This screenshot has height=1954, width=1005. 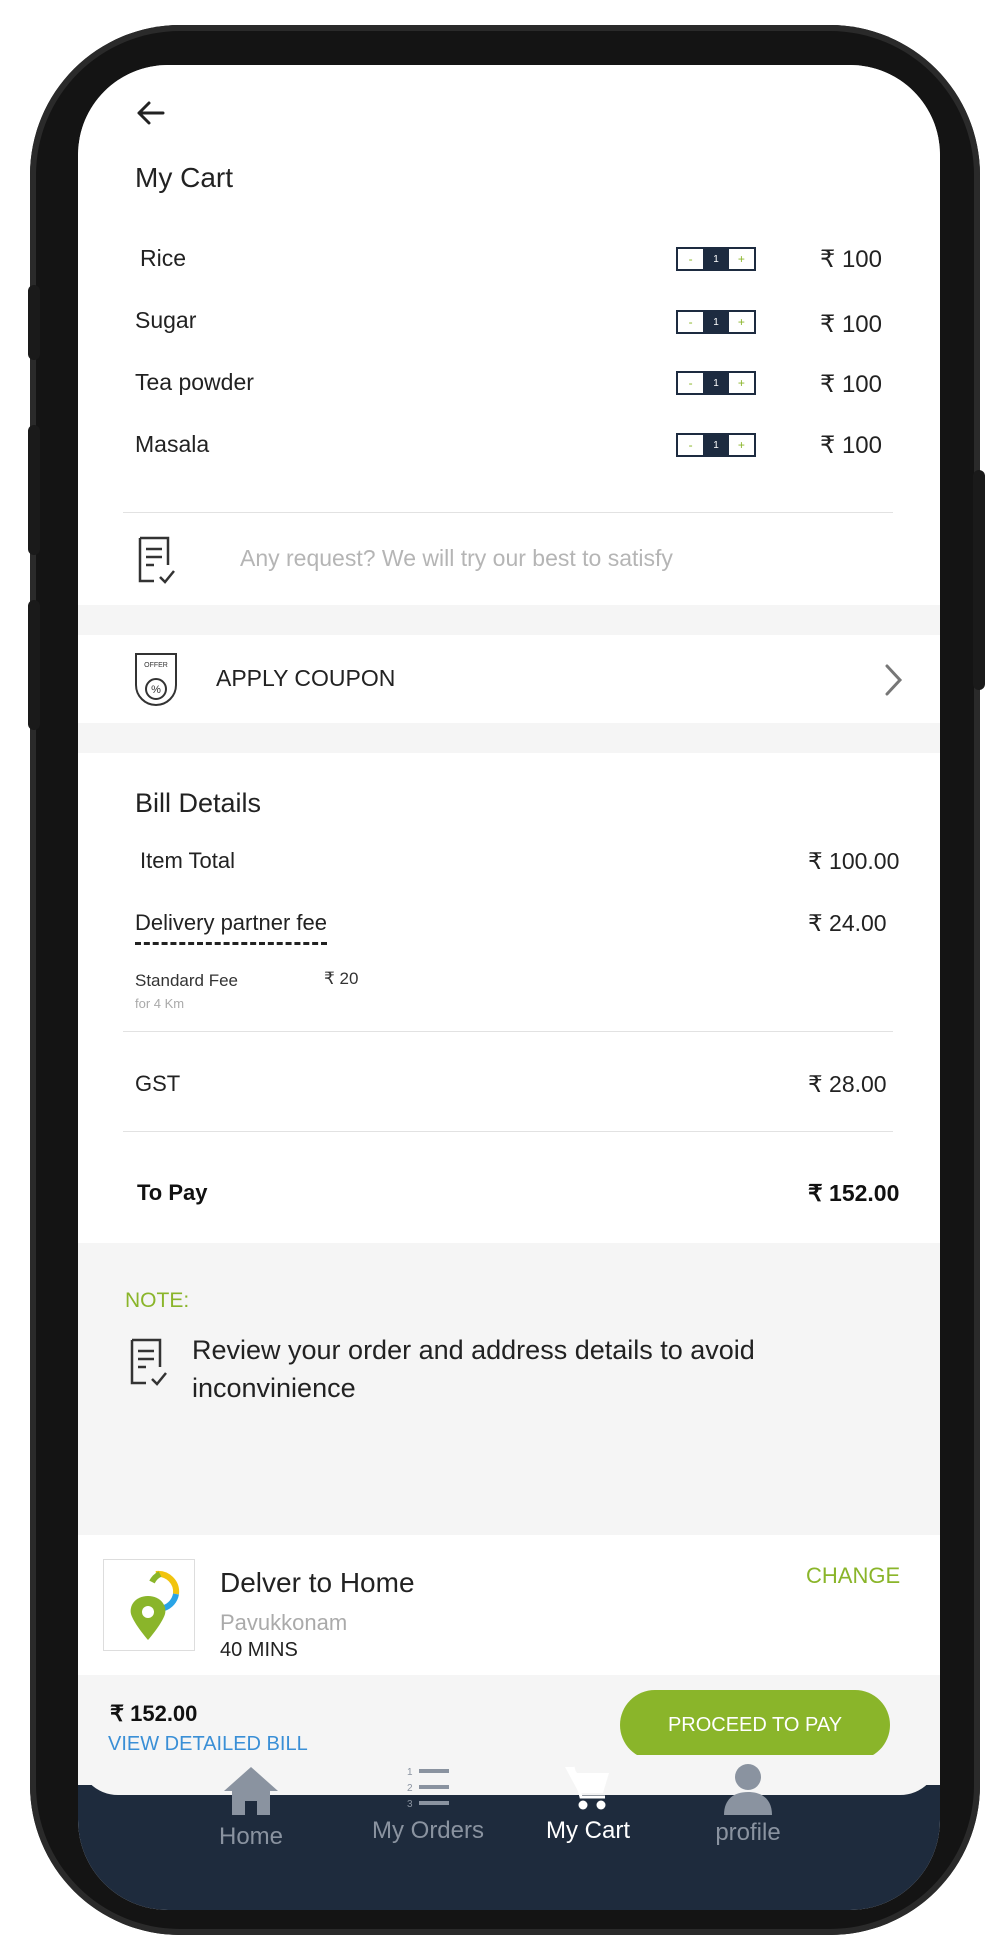 What do you see at coordinates (156, 665) in the screenshot?
I see `svg-text: OFFER` at bounding box center [156, 665].